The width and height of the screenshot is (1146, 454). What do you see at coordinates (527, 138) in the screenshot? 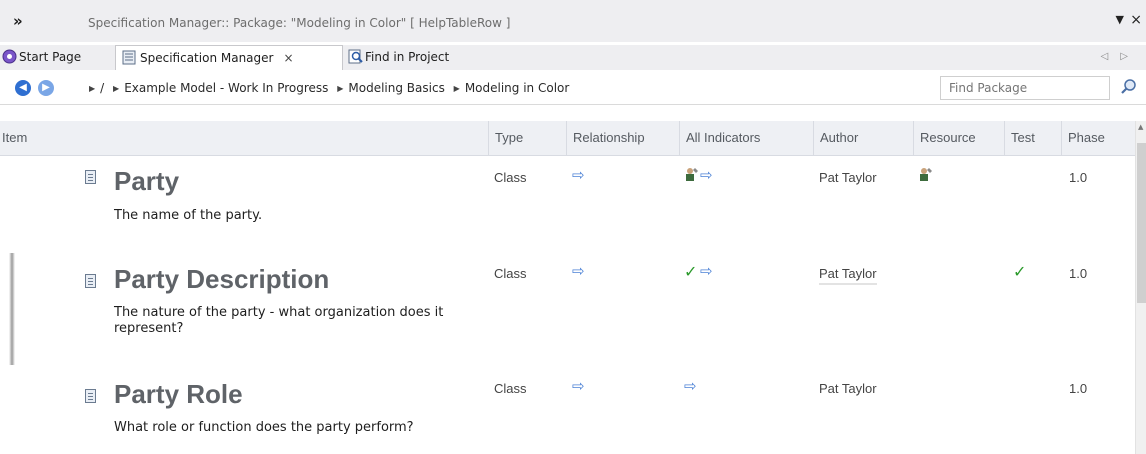
I see `column-header-type: Type` at bounding box center [527, 138].